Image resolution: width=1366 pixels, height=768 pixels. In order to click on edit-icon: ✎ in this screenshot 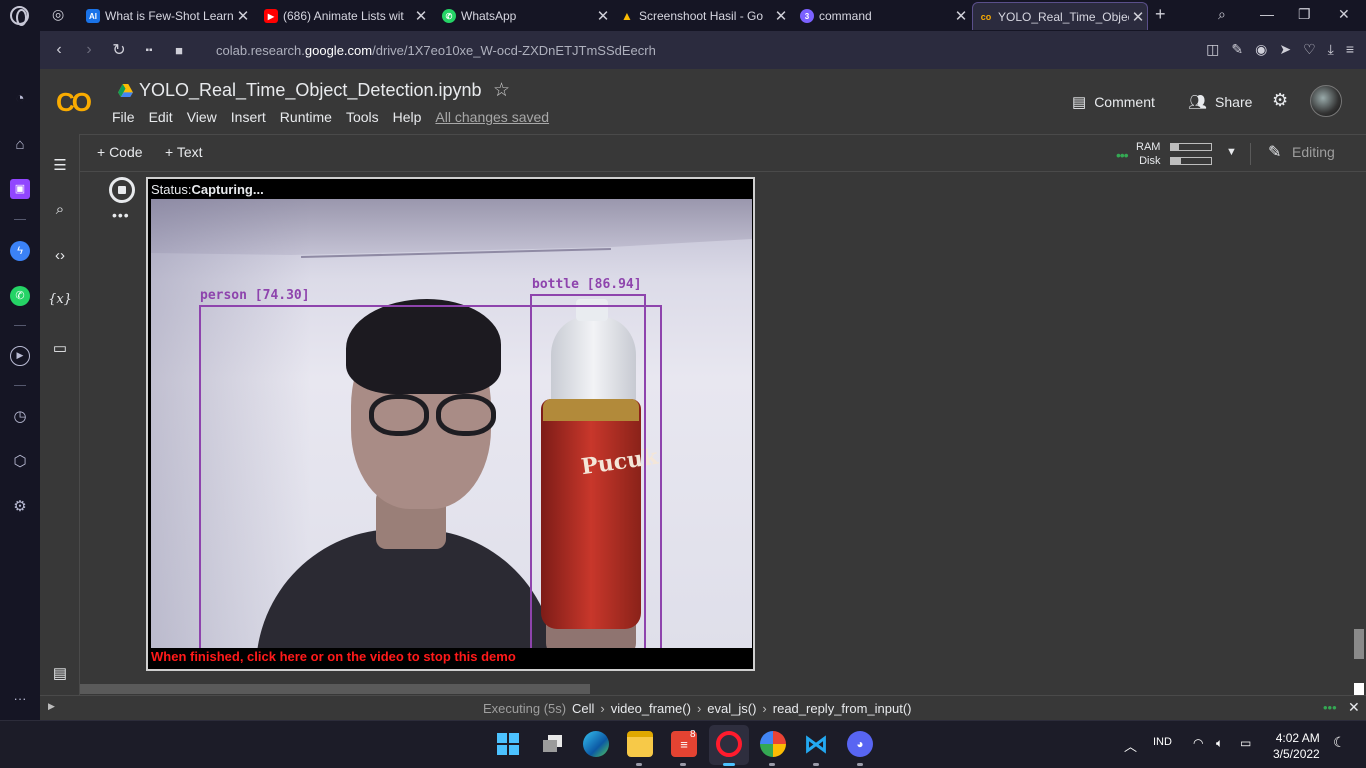, I will do `click(1237, 49)`.